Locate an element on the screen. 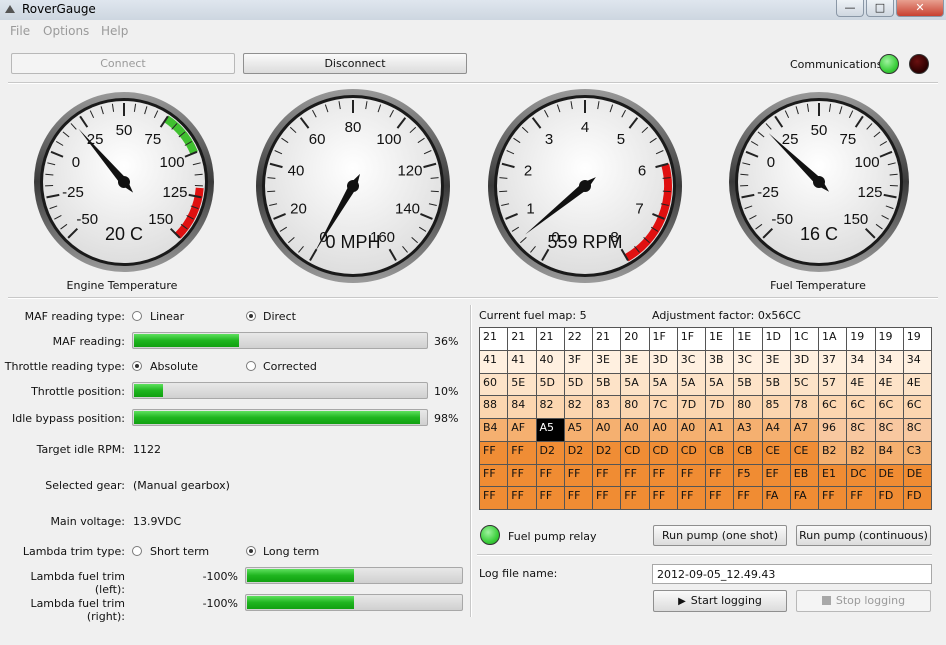  fuel-map-cell: FA is located at coordinates (804, 498).